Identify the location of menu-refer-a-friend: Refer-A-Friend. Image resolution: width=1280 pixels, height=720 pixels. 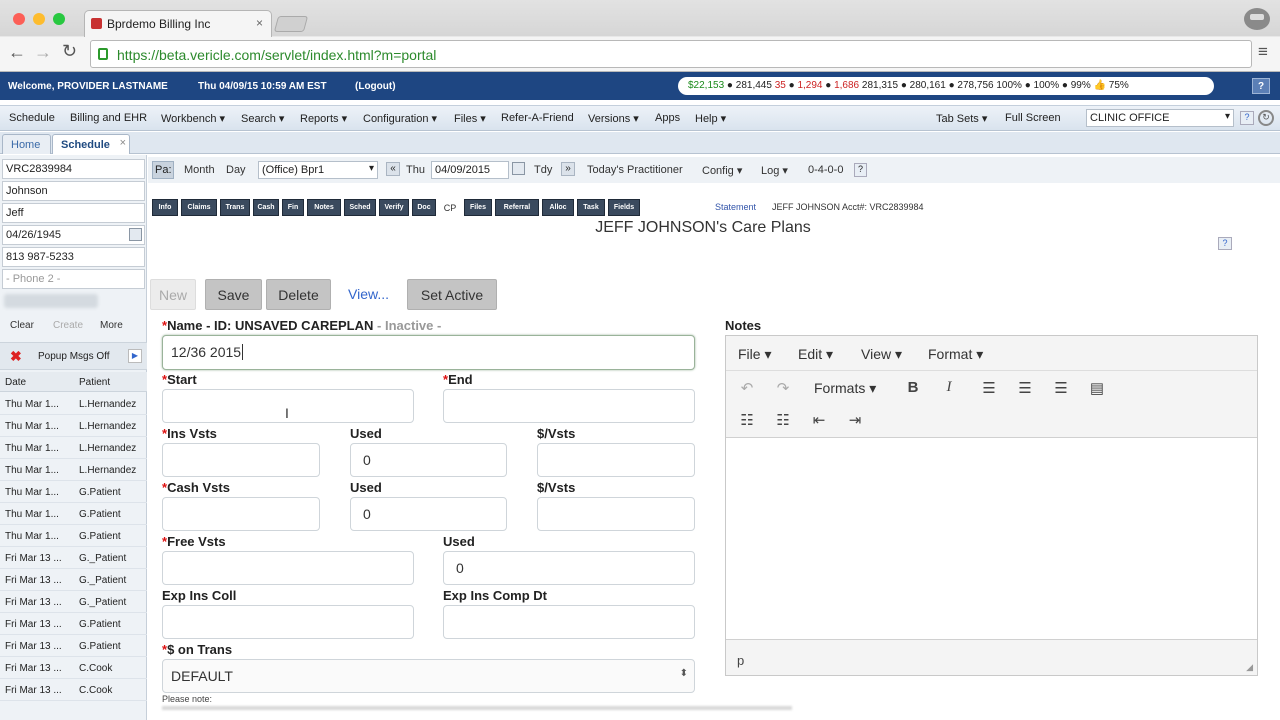
(537, 118).